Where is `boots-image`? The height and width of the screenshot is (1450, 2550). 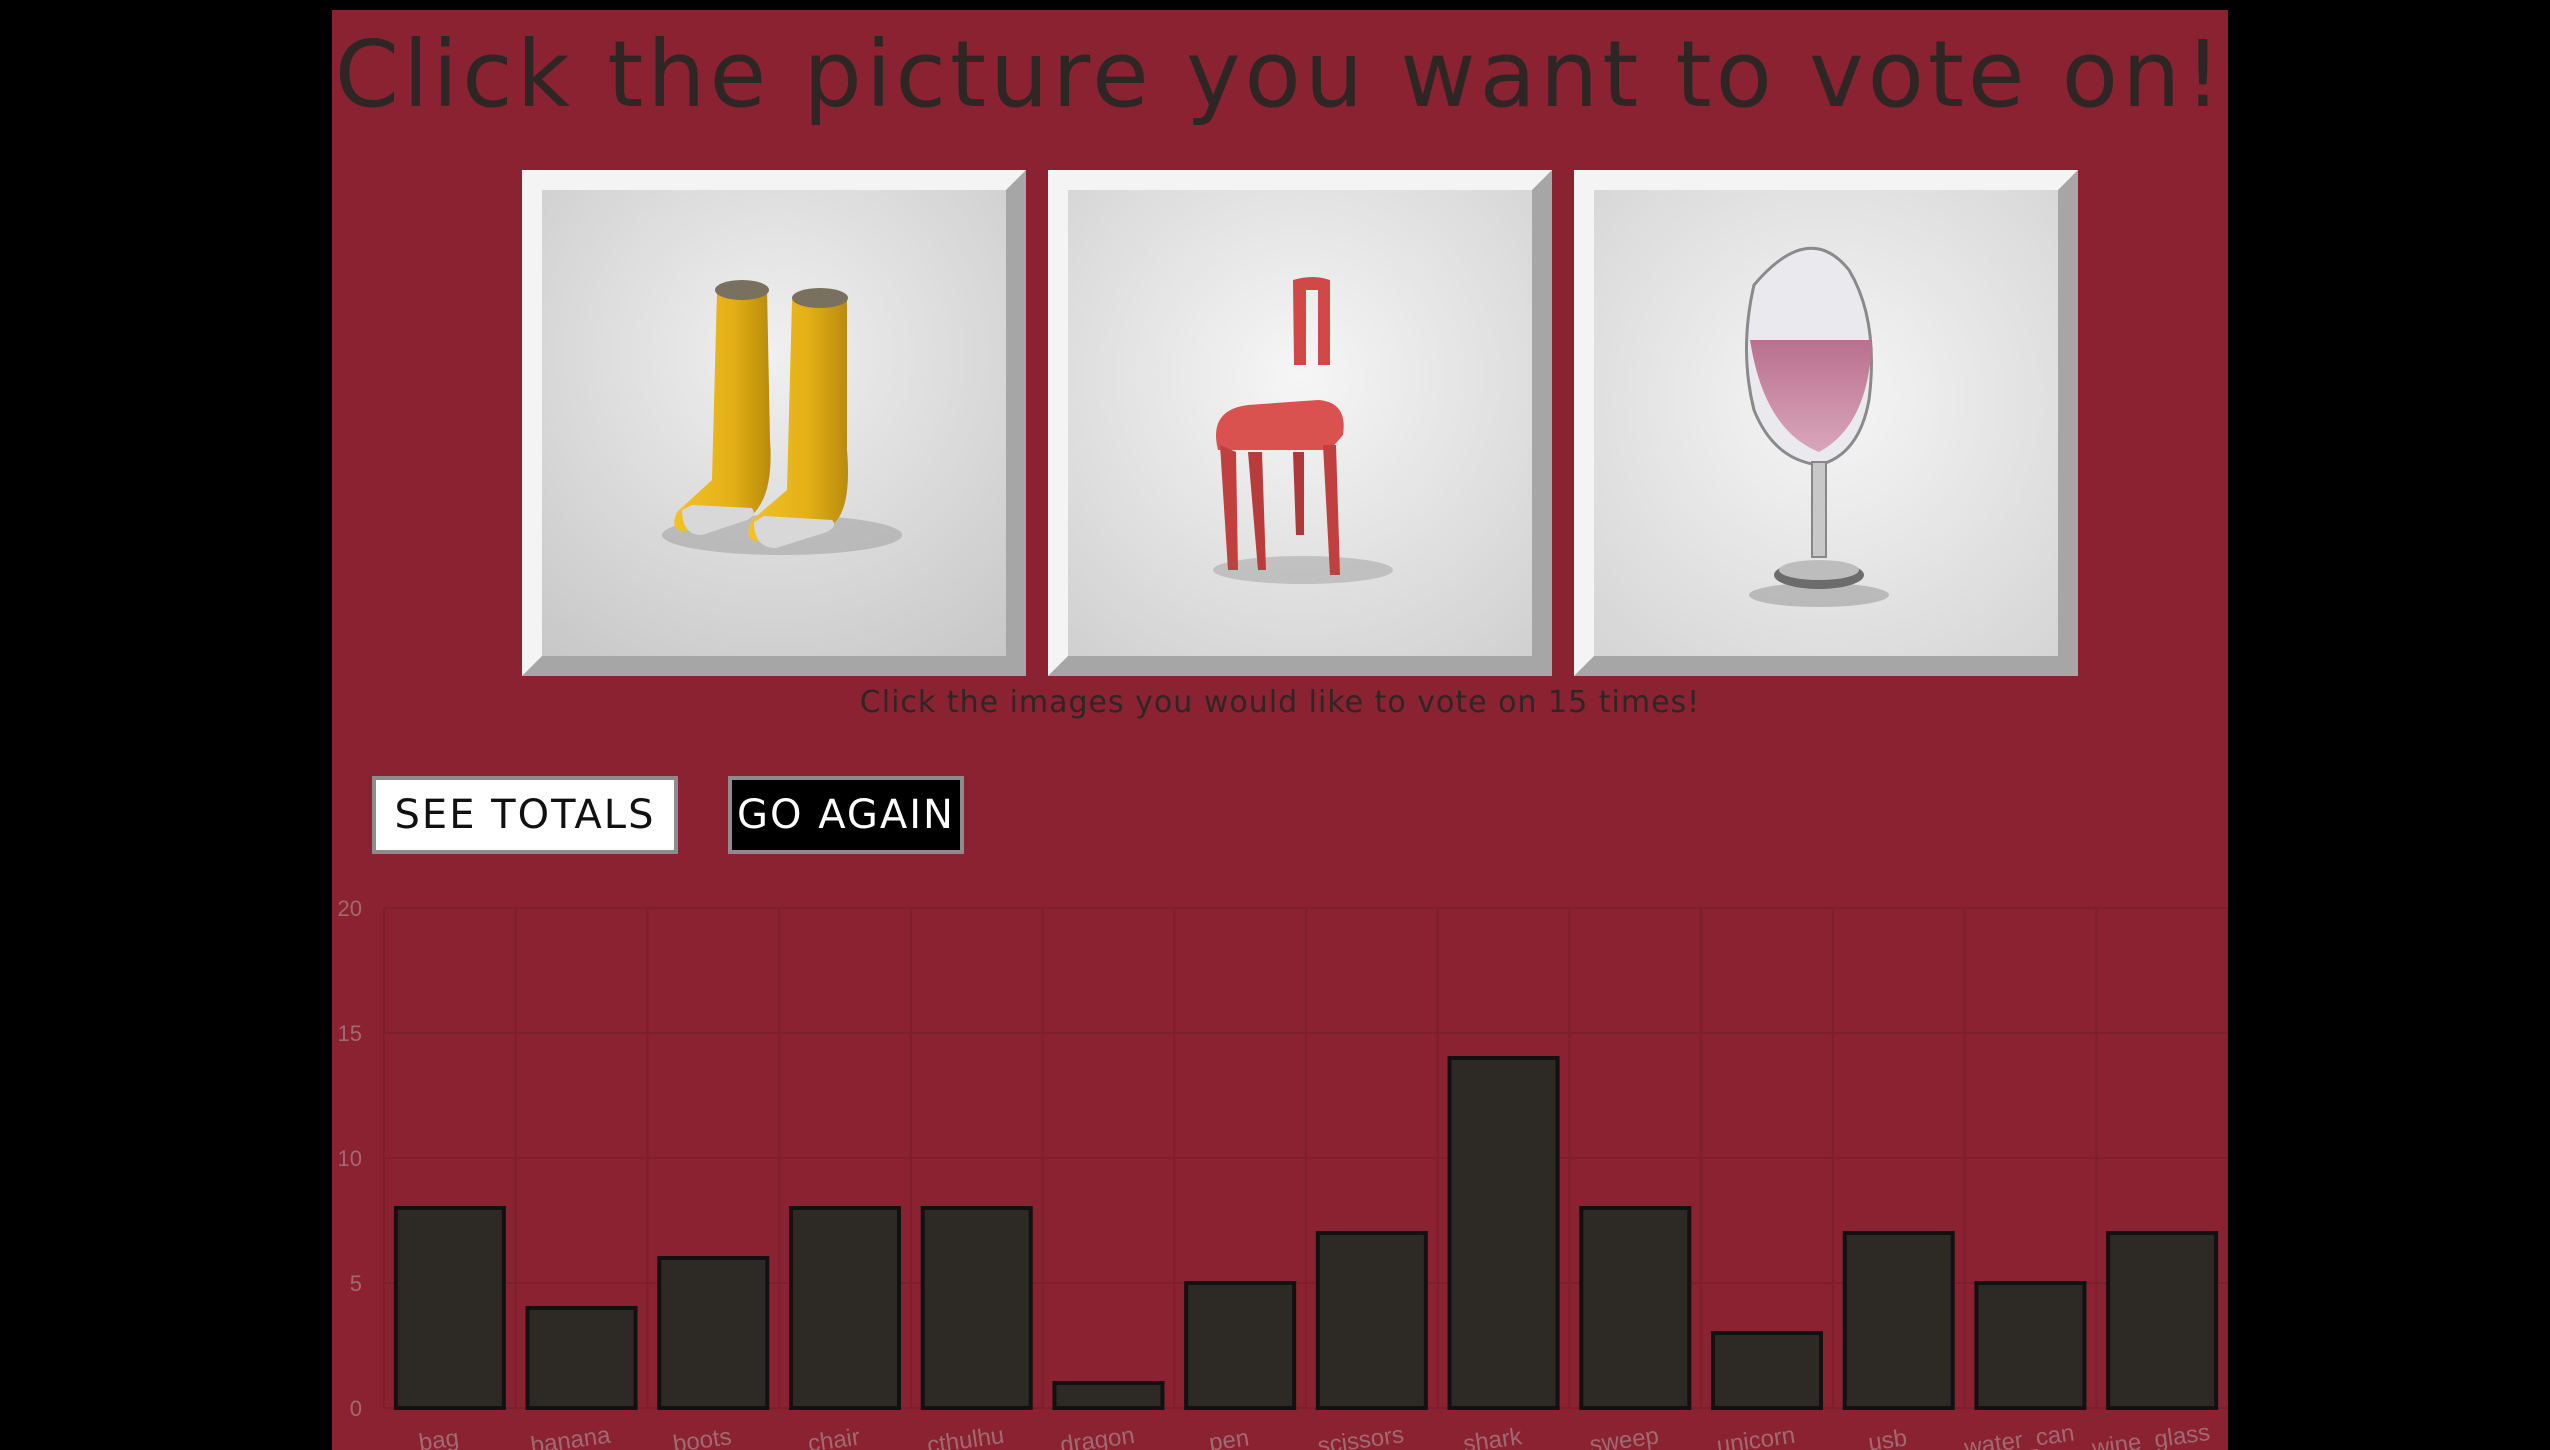
boots-image is located at coordinates (774, 423).